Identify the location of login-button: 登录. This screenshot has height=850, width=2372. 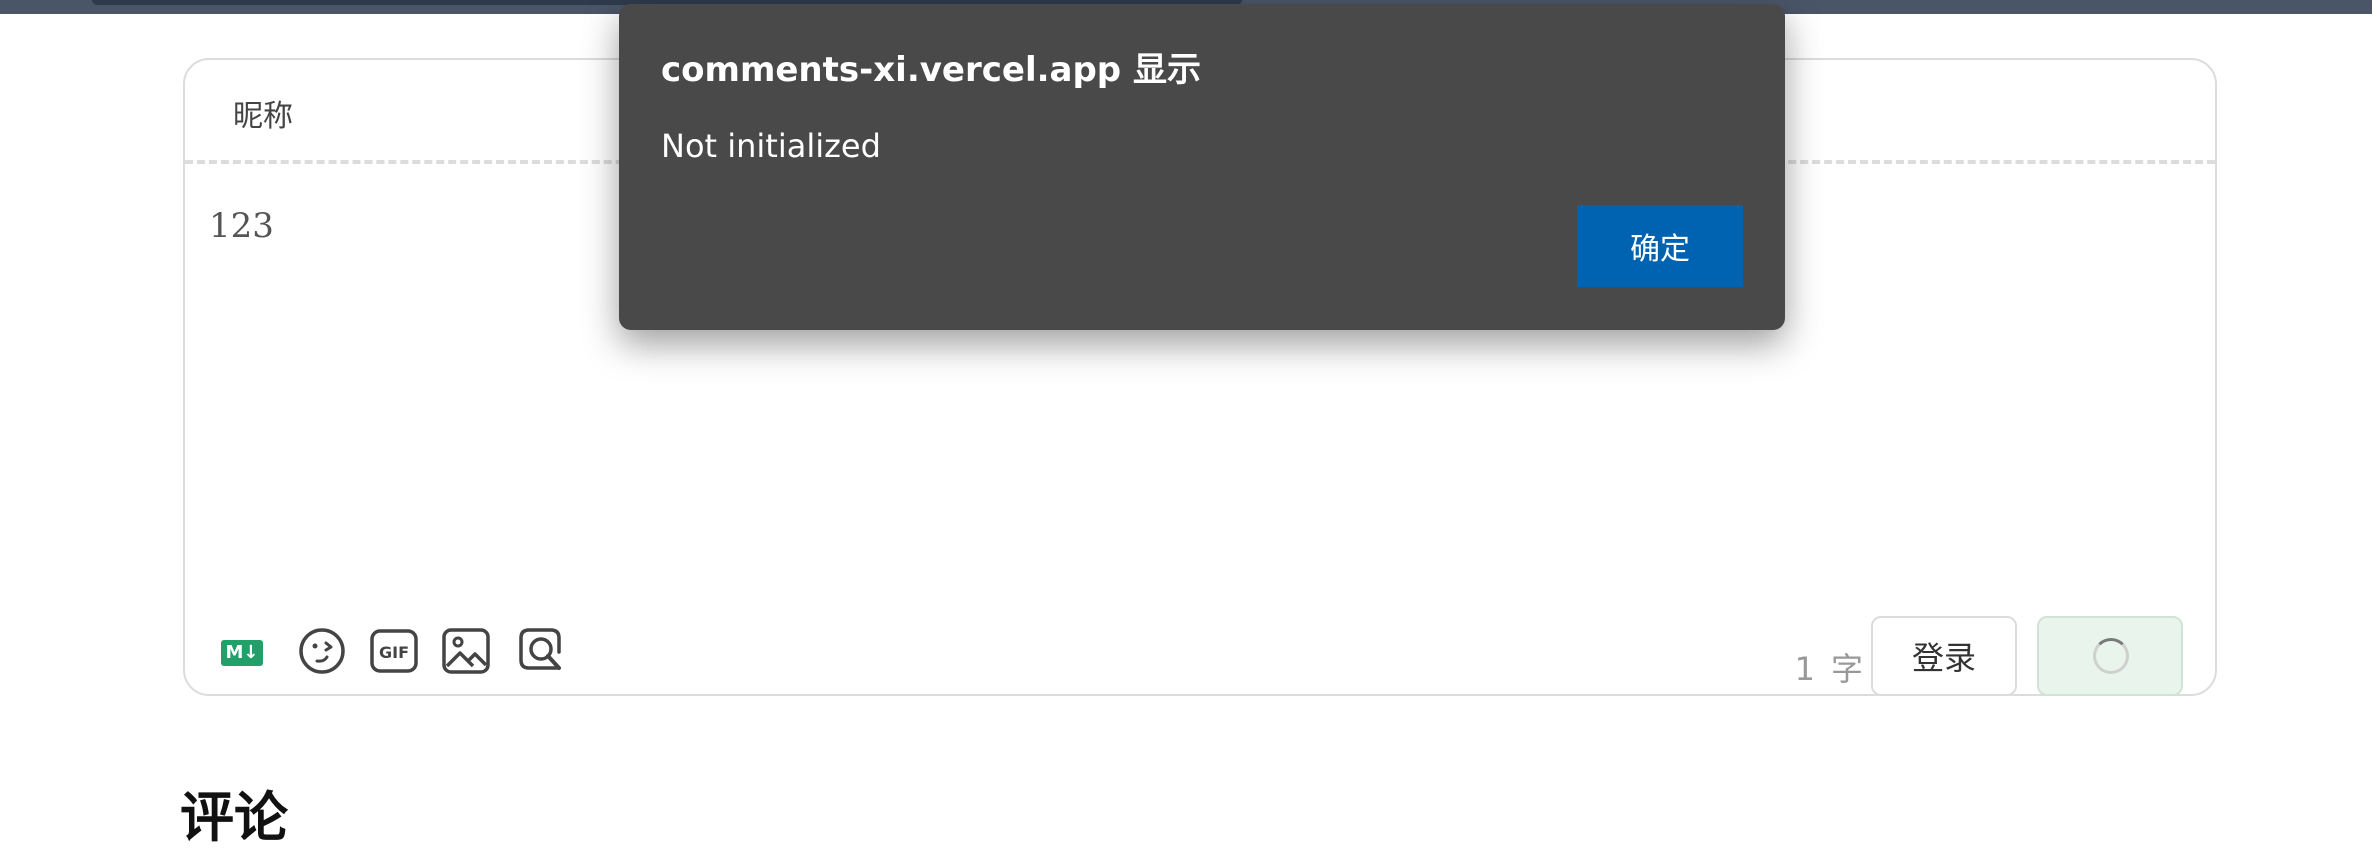
(1944, 656).